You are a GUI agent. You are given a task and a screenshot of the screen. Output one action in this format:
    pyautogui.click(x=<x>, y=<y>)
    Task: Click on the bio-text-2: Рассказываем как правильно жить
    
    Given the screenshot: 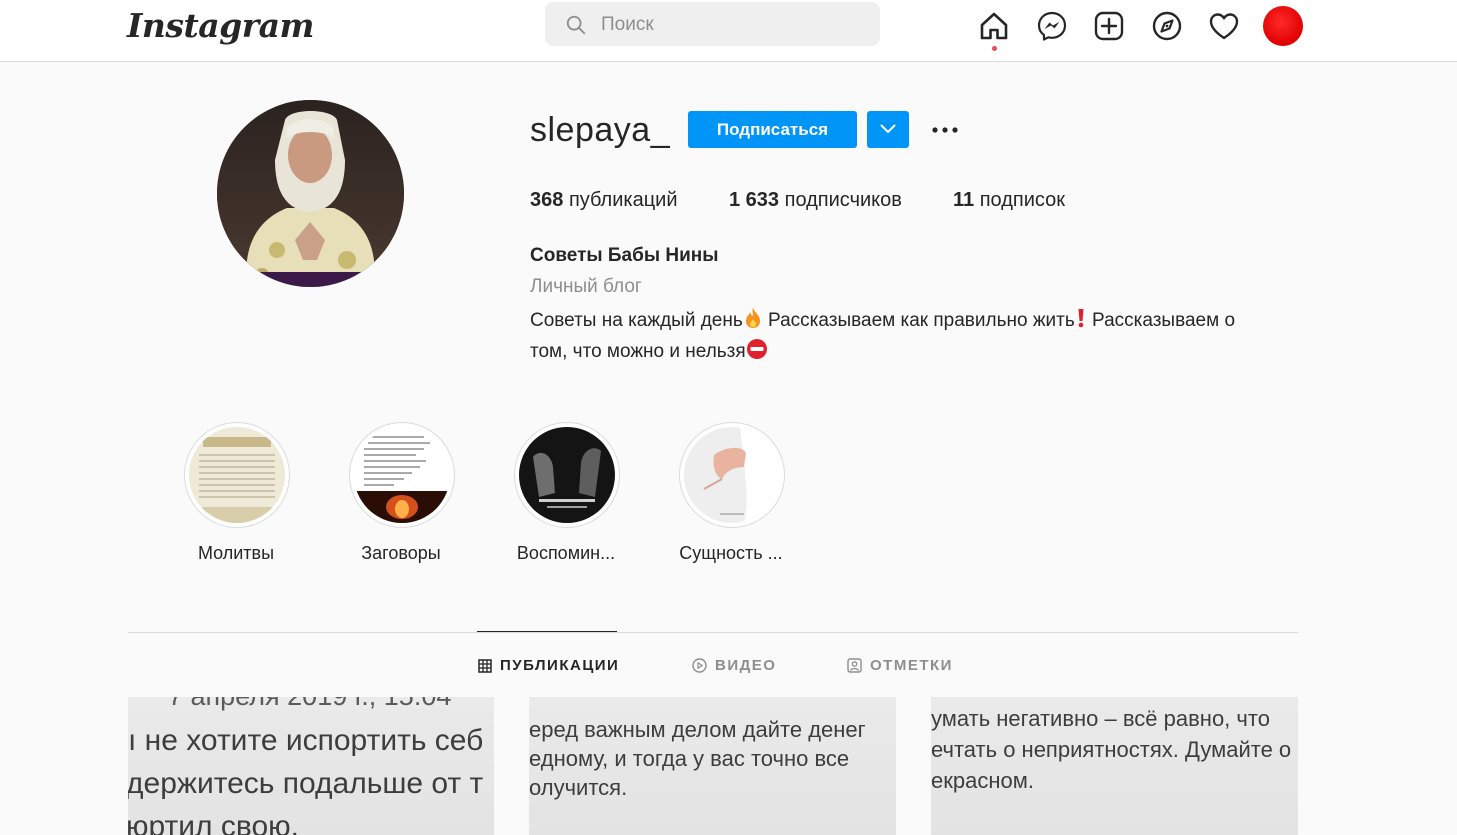 What is the action you would take?
    pyautogui.click(x=918, y=320)
    